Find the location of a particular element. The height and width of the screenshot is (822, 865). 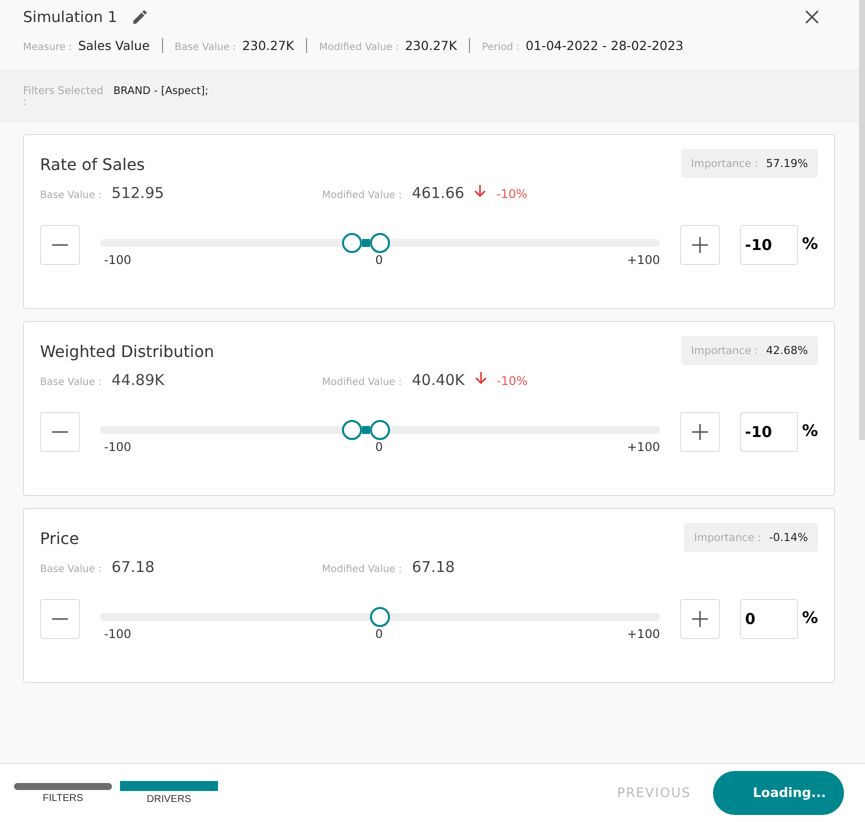

base-value: 512.95 is located at coordinates (138, 193).